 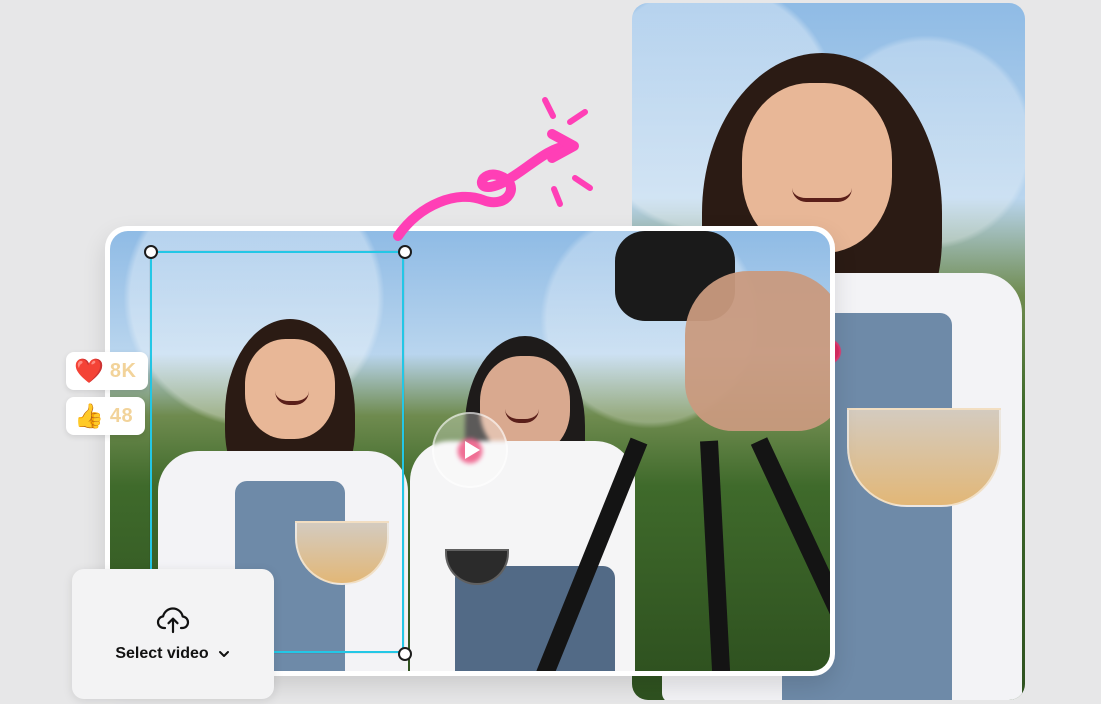 I want to click on crop-handle-bottom-right, so click(x=405, y=654).